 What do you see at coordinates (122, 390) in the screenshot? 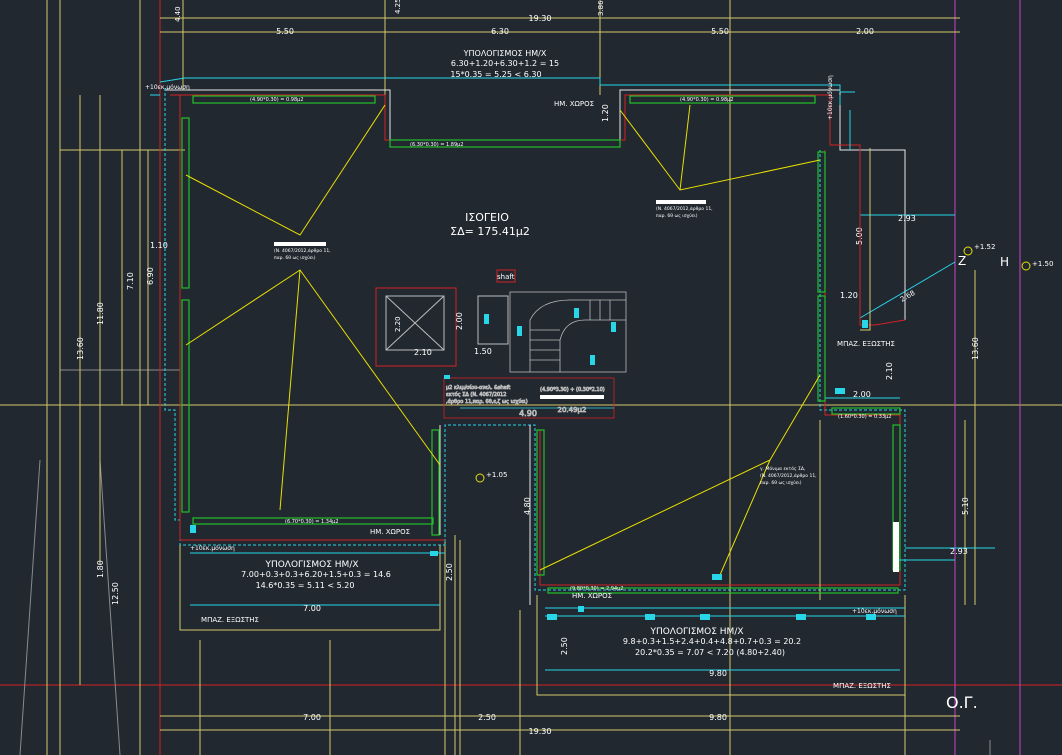
I see `left-dimension-chain: 13.60 11.80 7.10 6.90 1.10 1.80 12.50` at bounding box center [122, 390].